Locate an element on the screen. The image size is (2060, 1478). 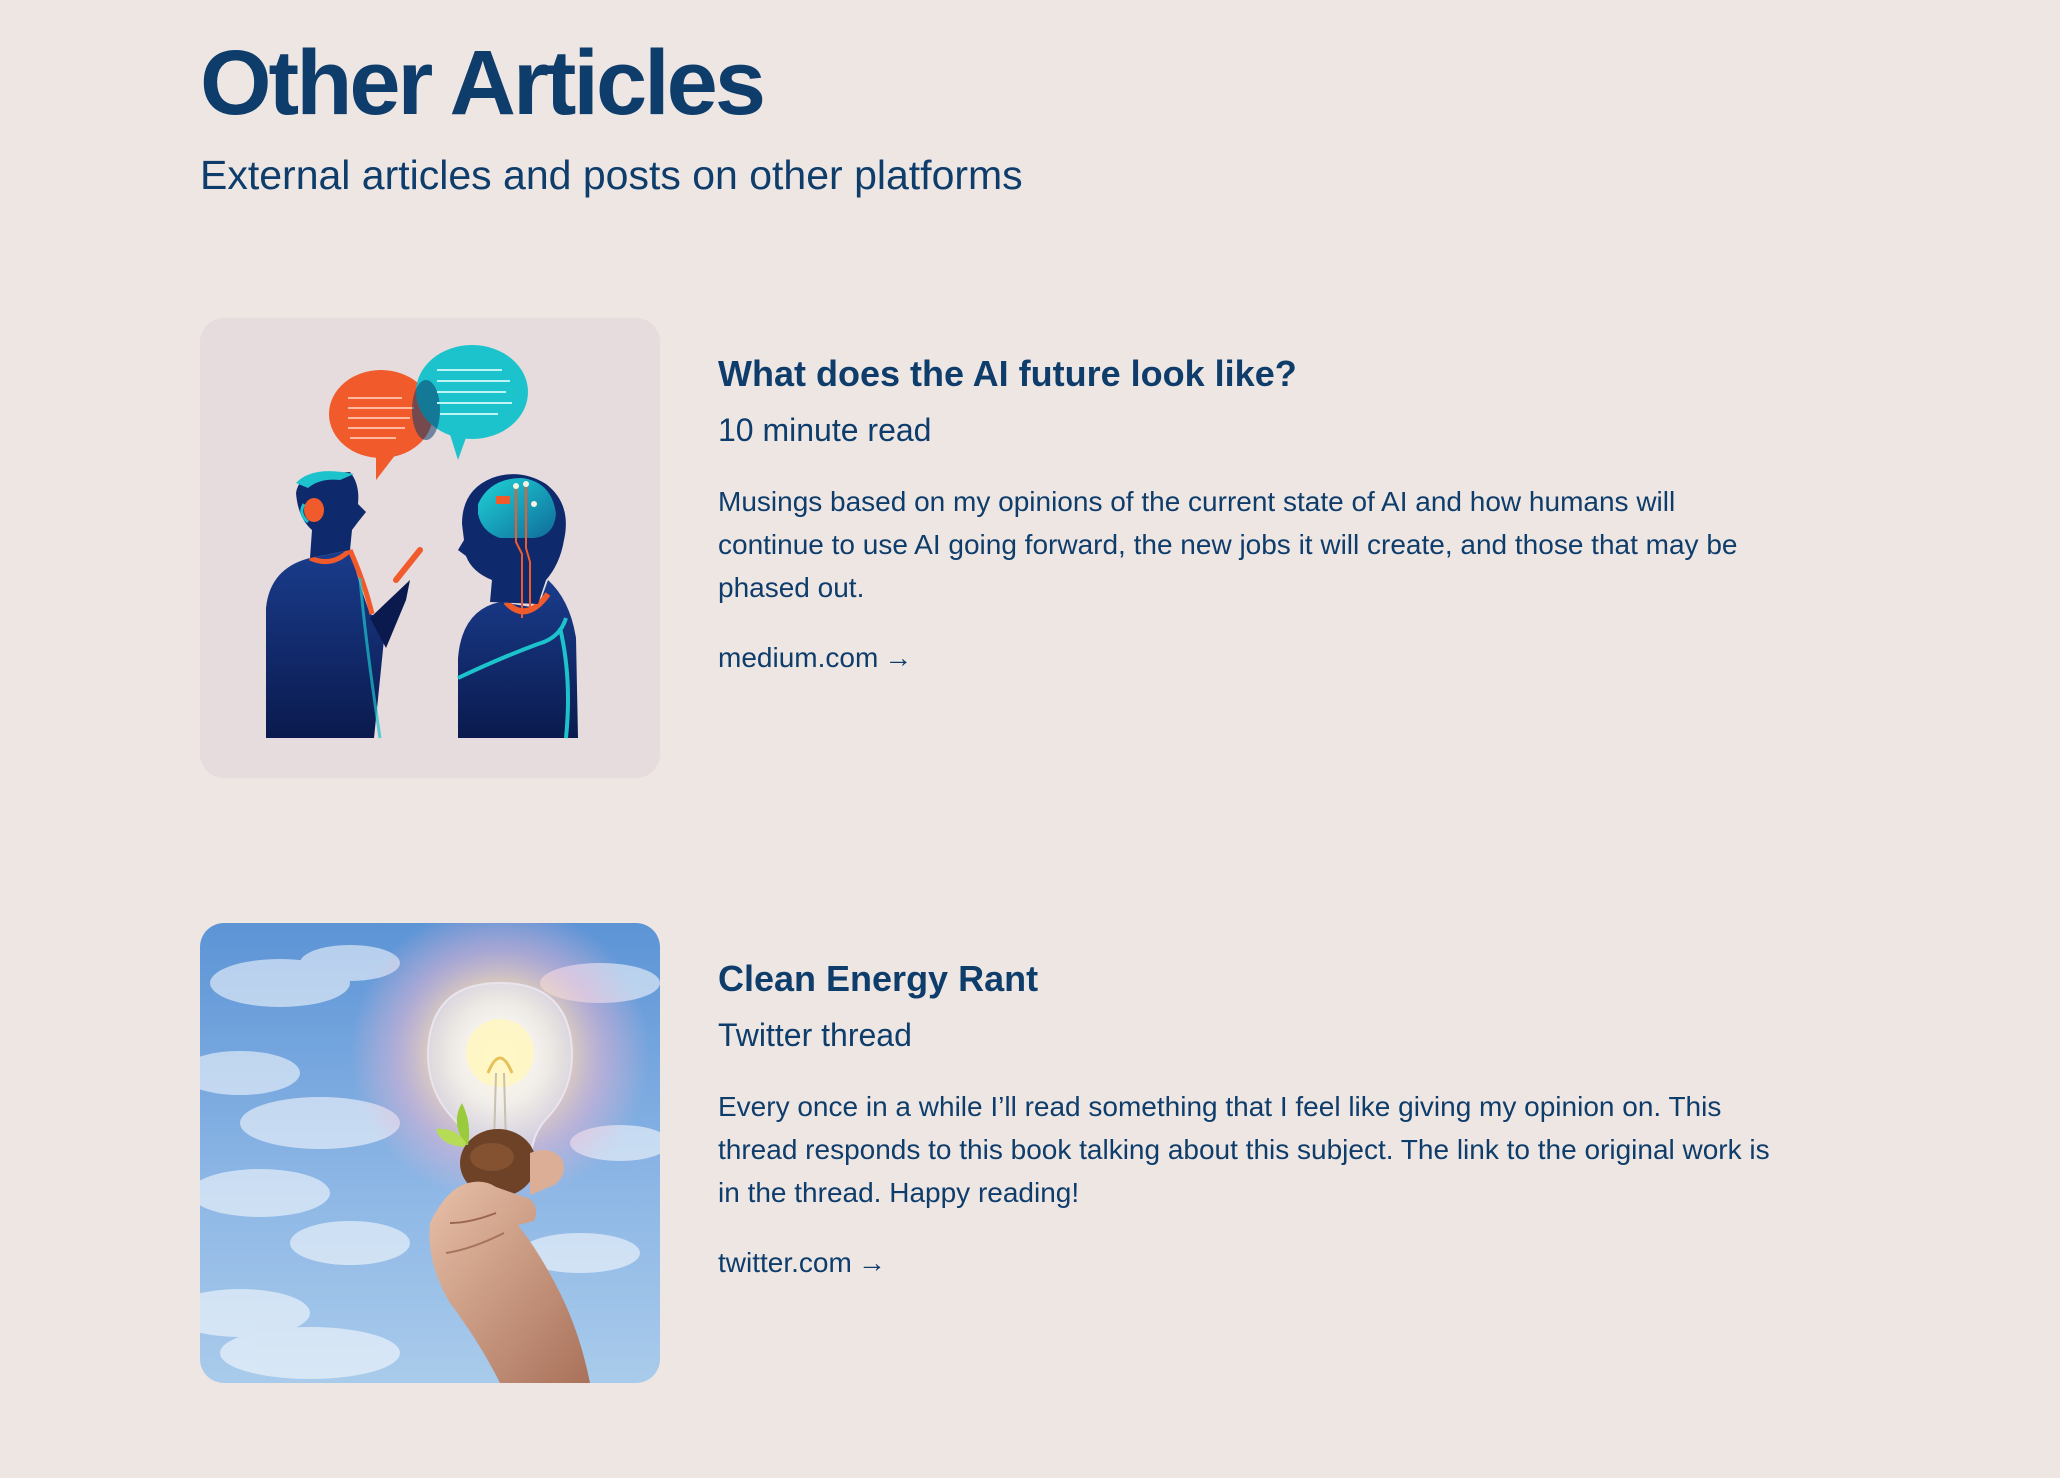
article-source-type: Twitter thread is located at coordinates (815, 1035).